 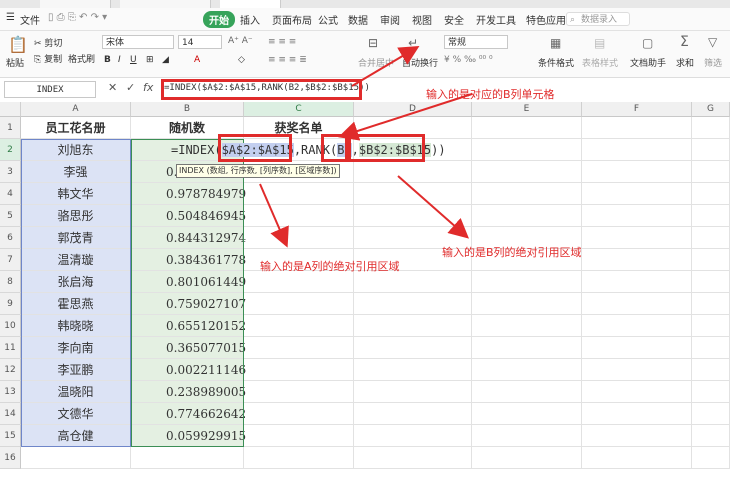 What do you see at coordinates (76, 304) in the screenshot?
I see `cell-a9: 霍思燕` at bounding box center [76, 304].